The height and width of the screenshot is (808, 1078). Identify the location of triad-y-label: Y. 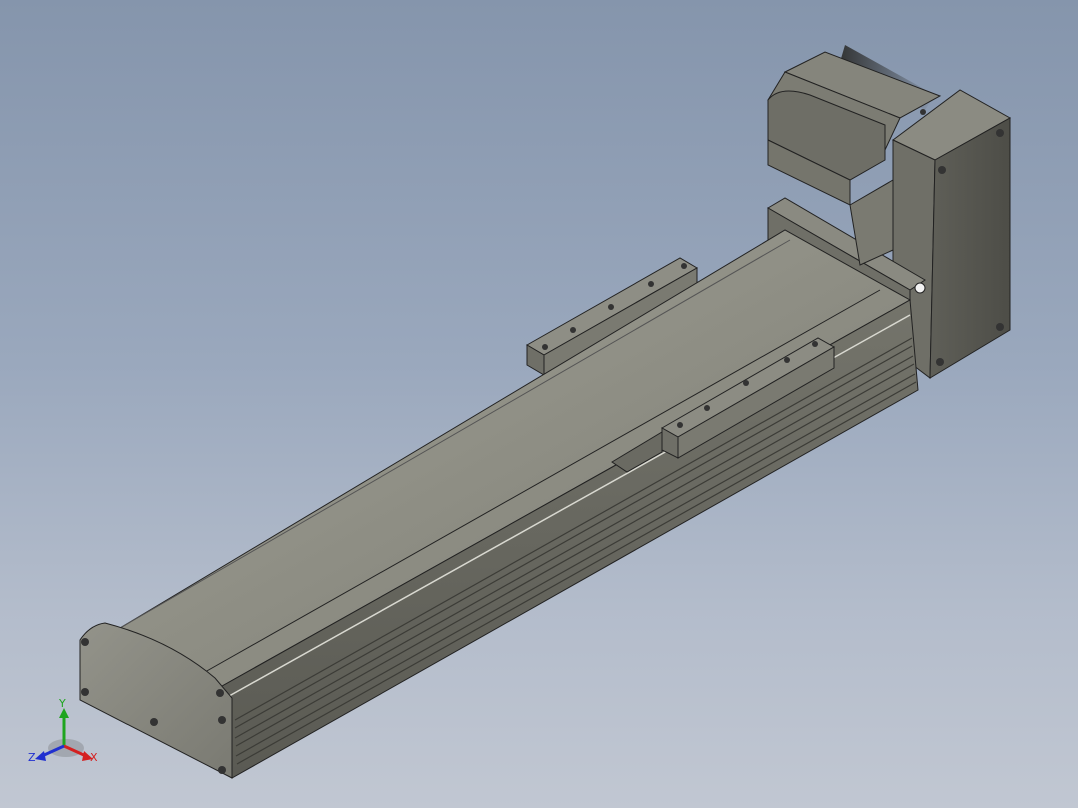
(62, 703).